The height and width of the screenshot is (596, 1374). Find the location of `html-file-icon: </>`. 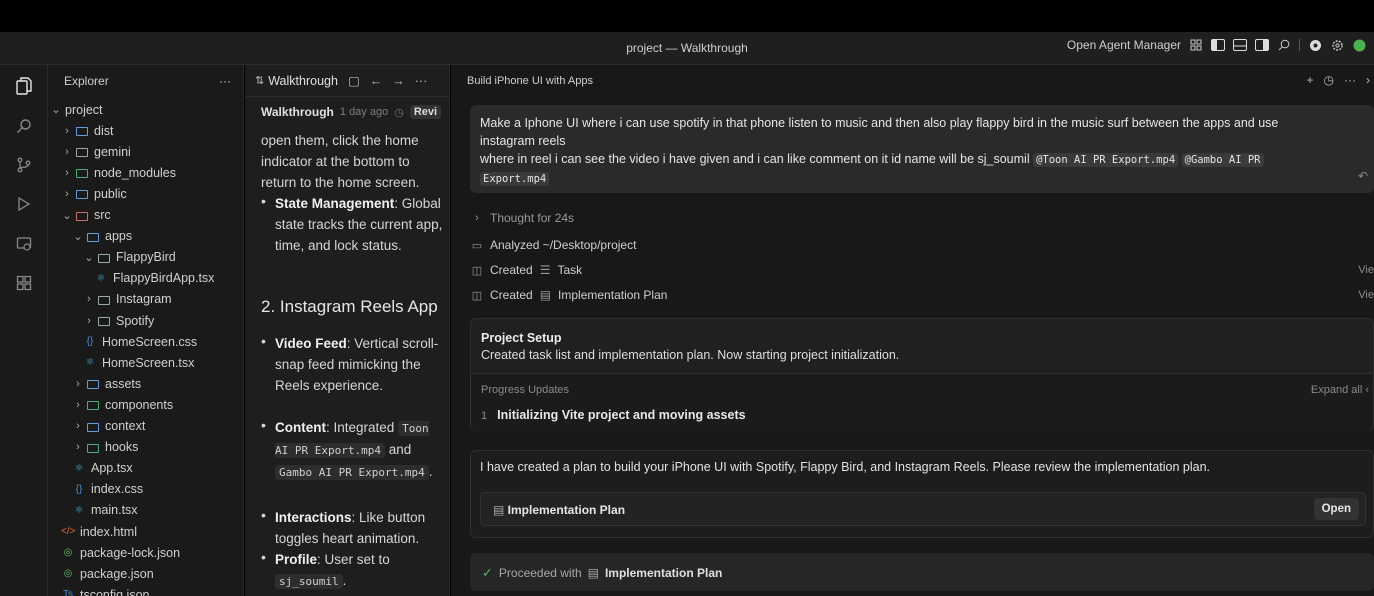

html-file-icon: </> is located at coordinates (68, 531).